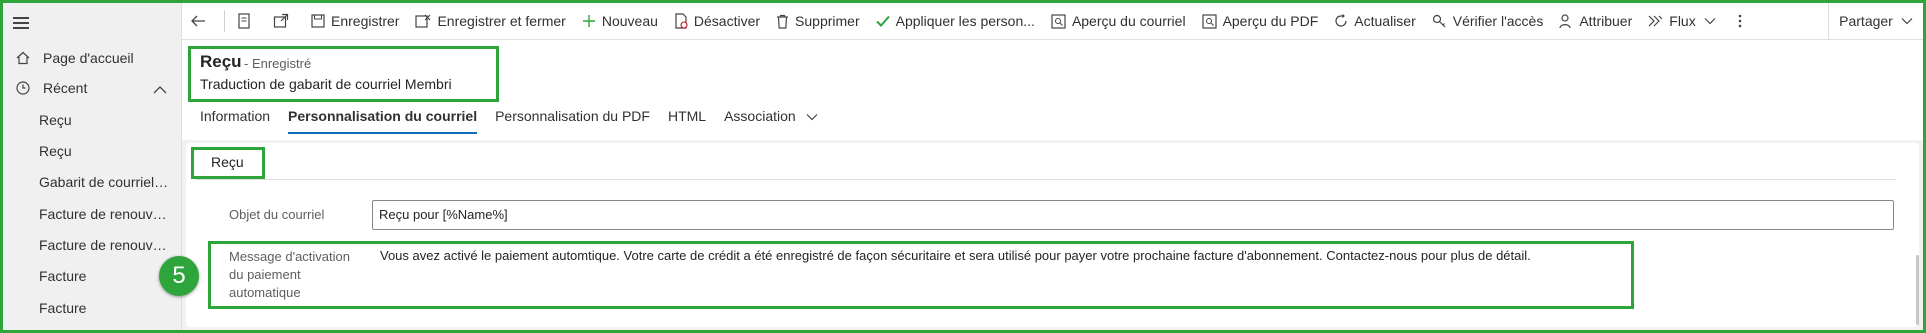 This screenshot has width=1926, height=333. Describe the element at coordinates (490, 21) in the screenshot. I see `save-close-button: Enregistrer et fermer` at that location.